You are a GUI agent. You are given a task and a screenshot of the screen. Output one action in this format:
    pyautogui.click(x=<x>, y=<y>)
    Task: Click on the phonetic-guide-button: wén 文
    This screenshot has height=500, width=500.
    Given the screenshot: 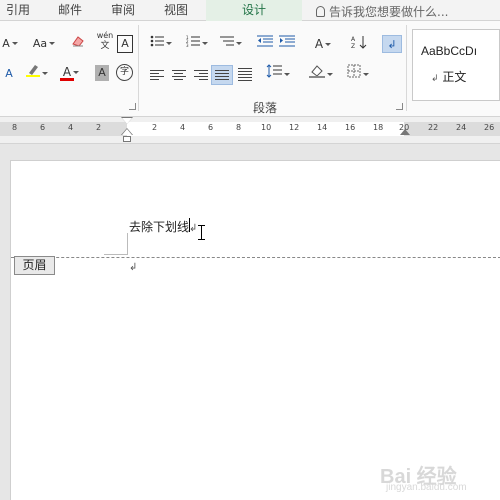 What is the action you would take?
    pyautogui.click(x=105, y=41)
    